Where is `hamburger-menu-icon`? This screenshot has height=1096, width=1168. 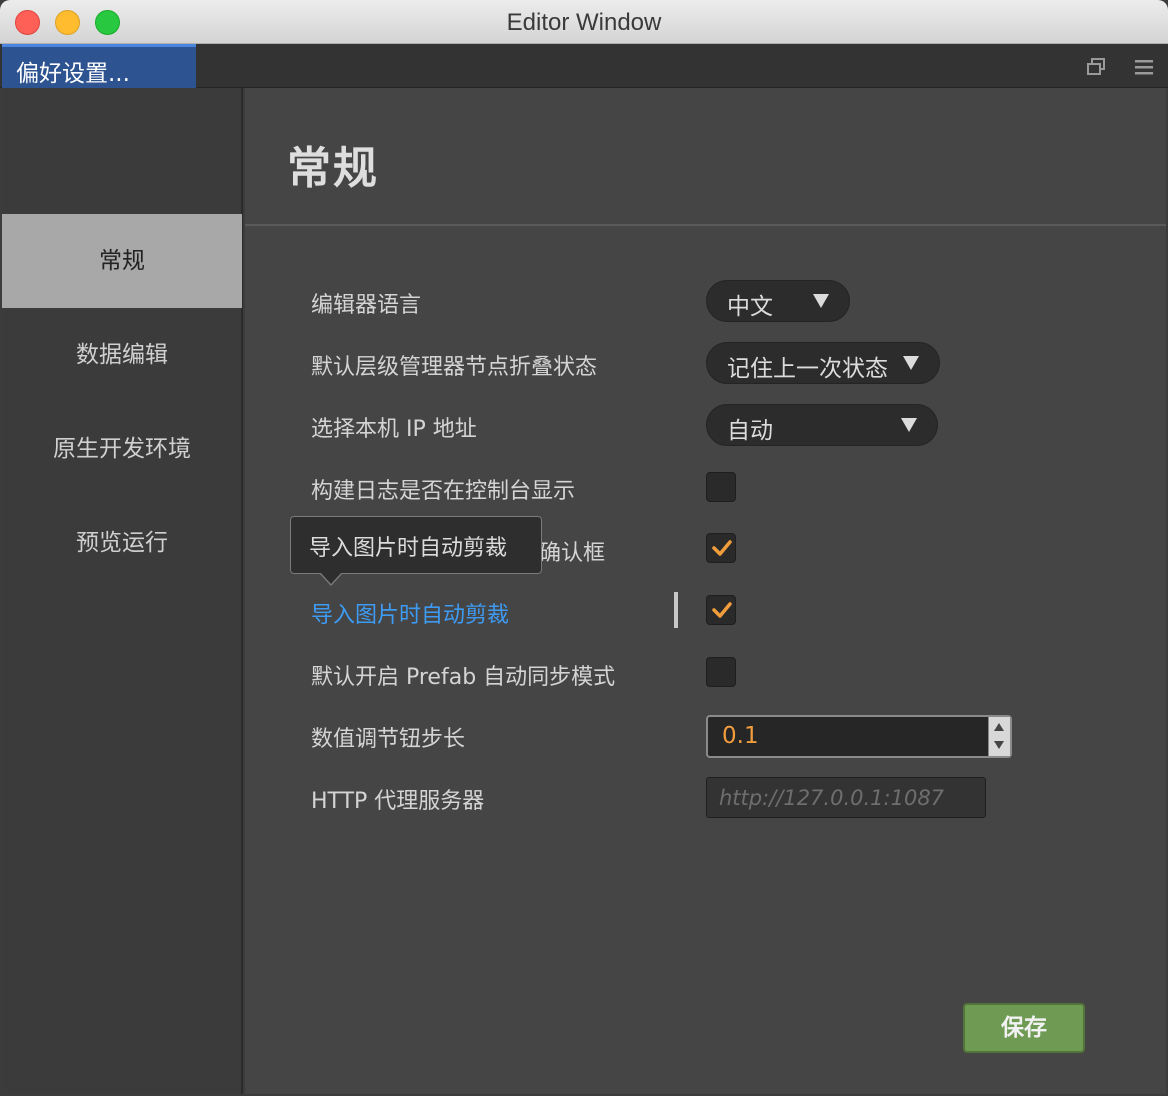
hamburger-menu-icon is located at coordinates (1144, 67).